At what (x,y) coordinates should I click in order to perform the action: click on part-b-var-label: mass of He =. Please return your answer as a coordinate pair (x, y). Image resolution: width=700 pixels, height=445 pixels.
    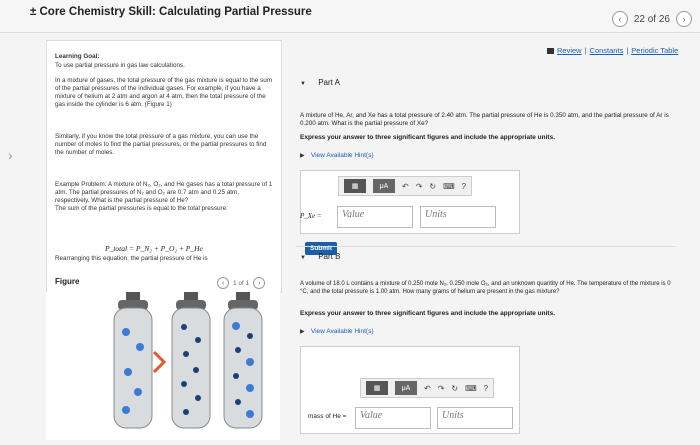
    Looking at the image, I should click on (327, 416).